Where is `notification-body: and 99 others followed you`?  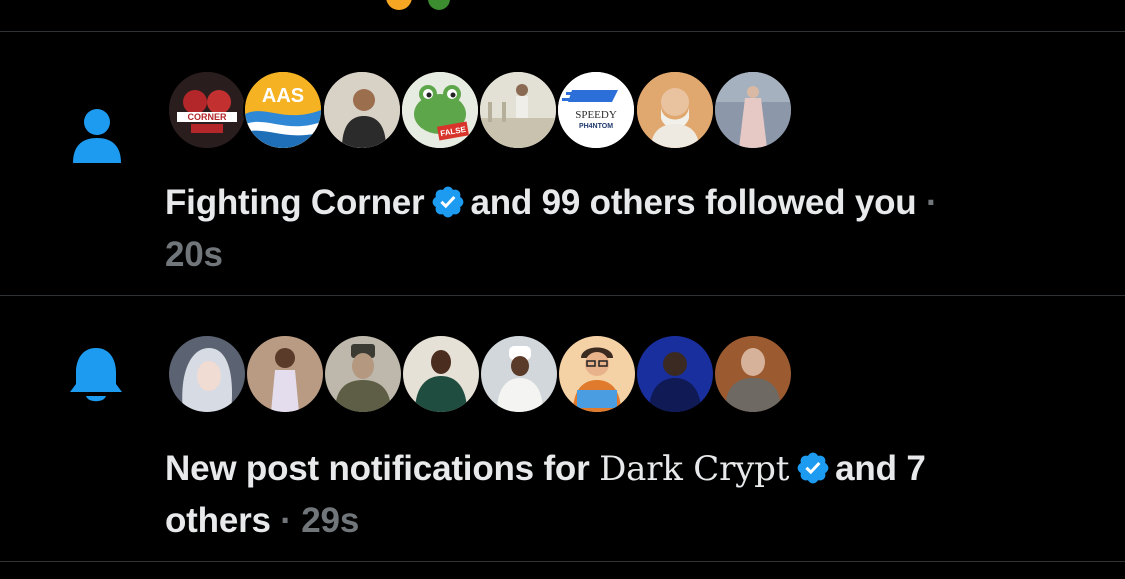 notification-body: and 99 others followed you is located at coordinates (693, 202).